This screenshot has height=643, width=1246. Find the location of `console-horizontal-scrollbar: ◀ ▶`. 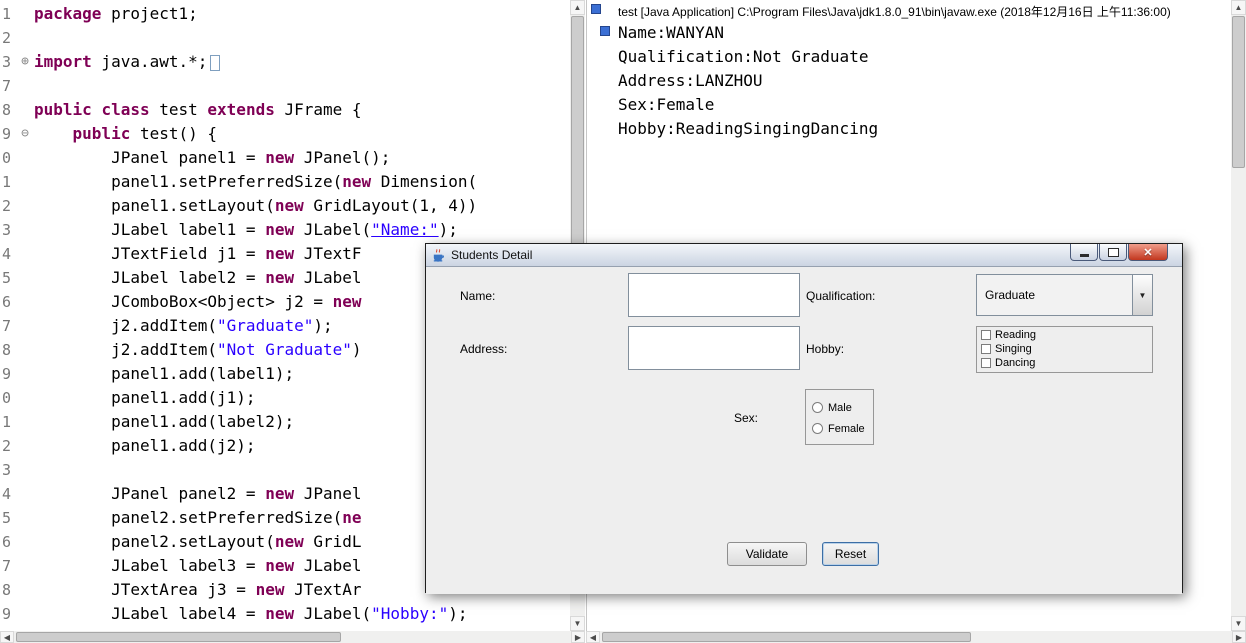

console-horizontal-scrollbar: ◀ ▶ is located at coordinates (916, 637).